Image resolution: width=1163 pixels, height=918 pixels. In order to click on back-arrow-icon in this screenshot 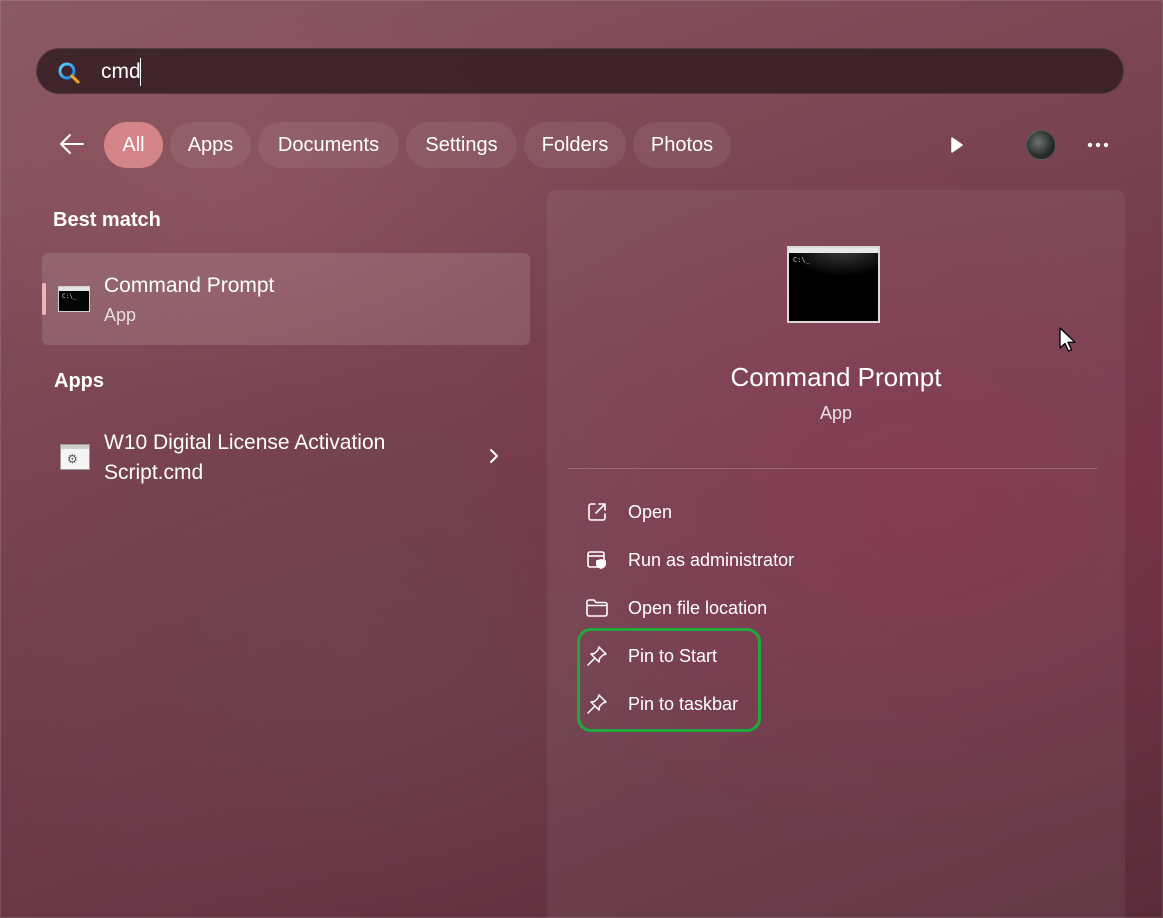, I will do `click(72, 144)`.